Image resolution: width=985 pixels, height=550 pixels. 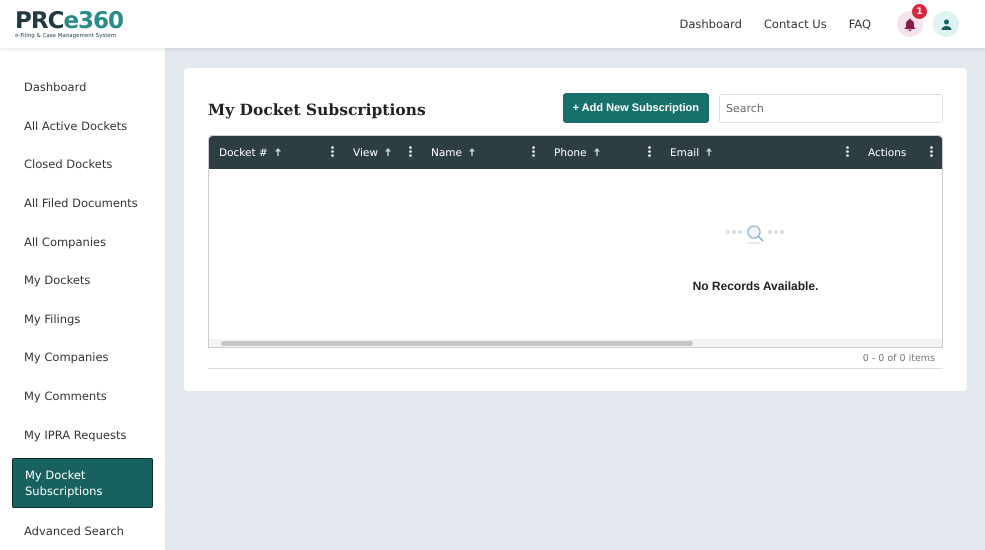 I want to click on column-header: Phone, so click(x=570, y=152).